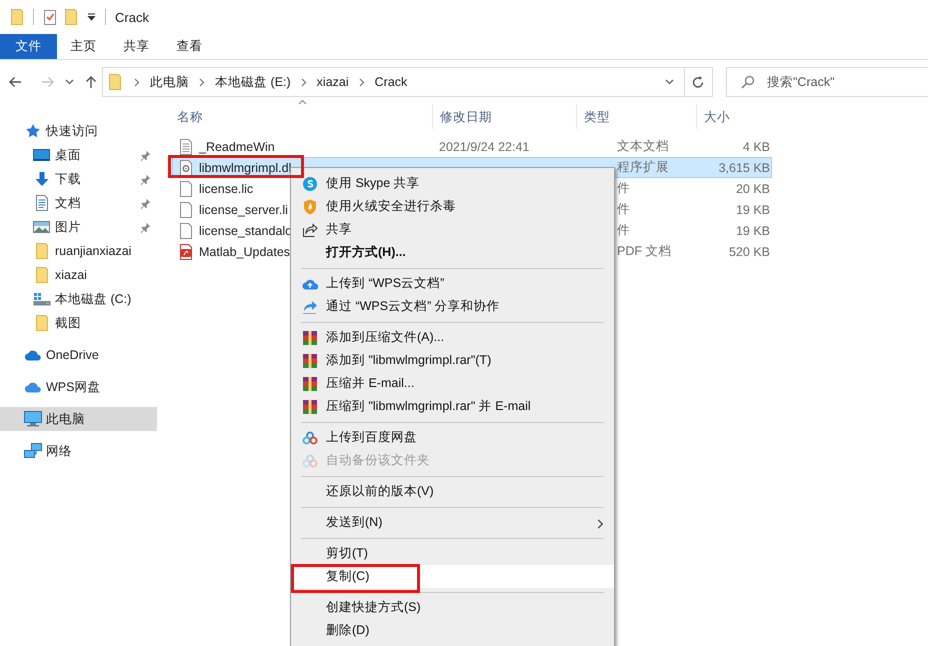  I want to click on file-name: _ReadmeWin, so click(237, 147).